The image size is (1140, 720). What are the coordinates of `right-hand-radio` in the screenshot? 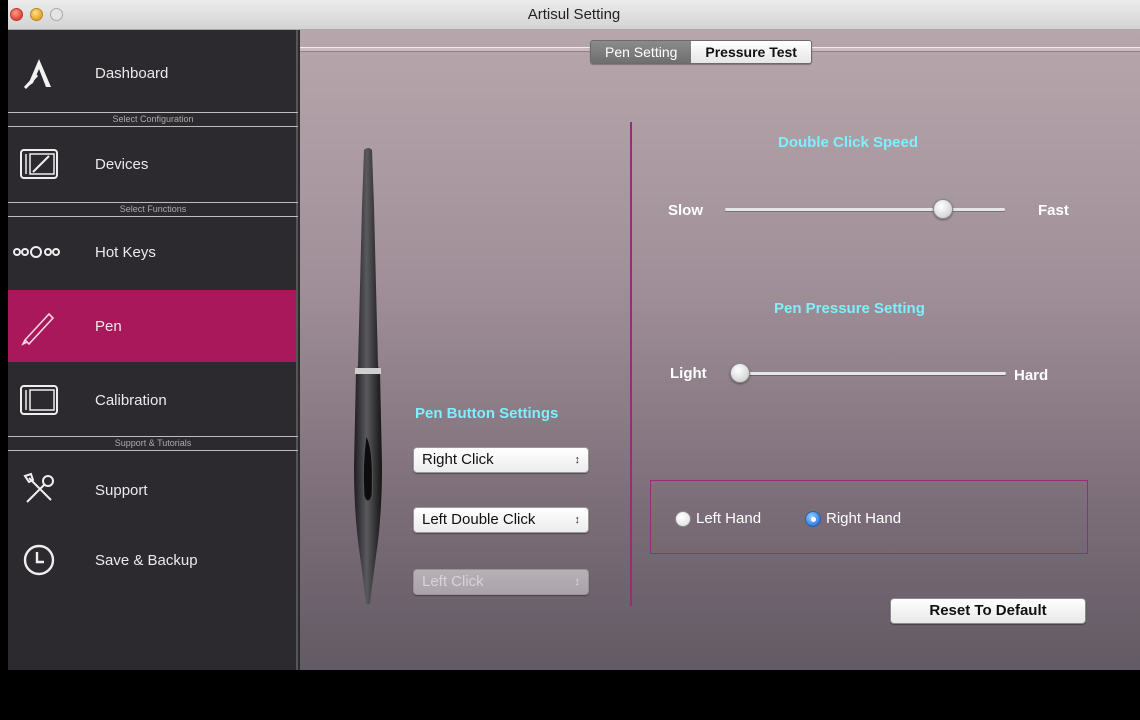 It's located at (813, 519).